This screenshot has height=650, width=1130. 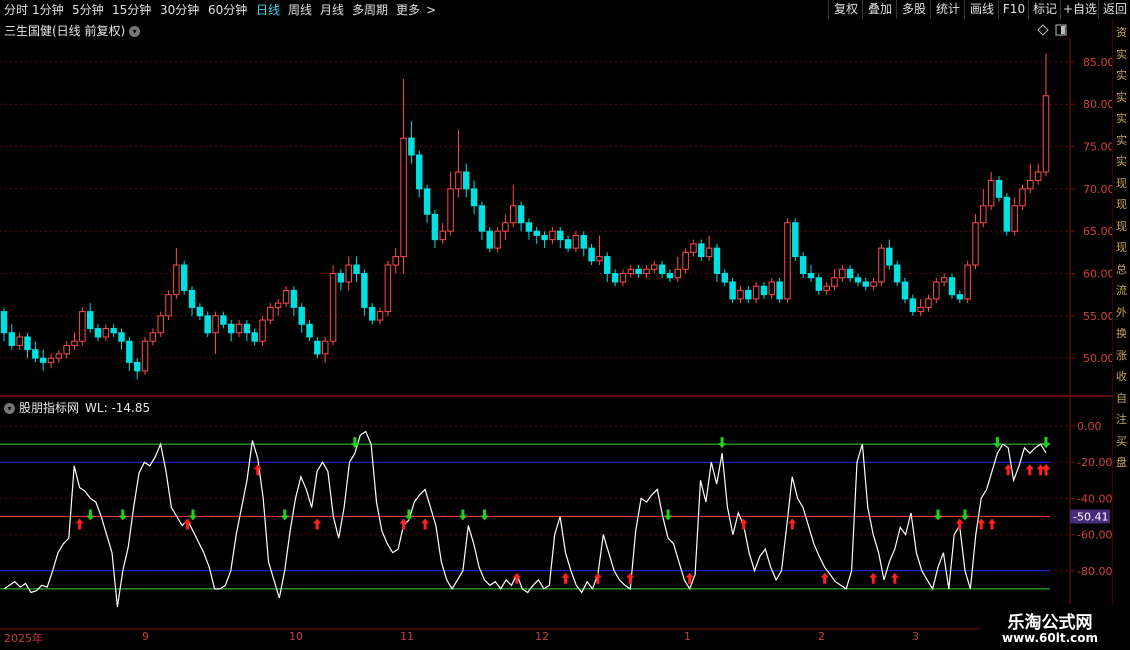 I want to click on indicator-title: ▾ 股朋指标网 WL: -14.85, so click(x=77, y=407).